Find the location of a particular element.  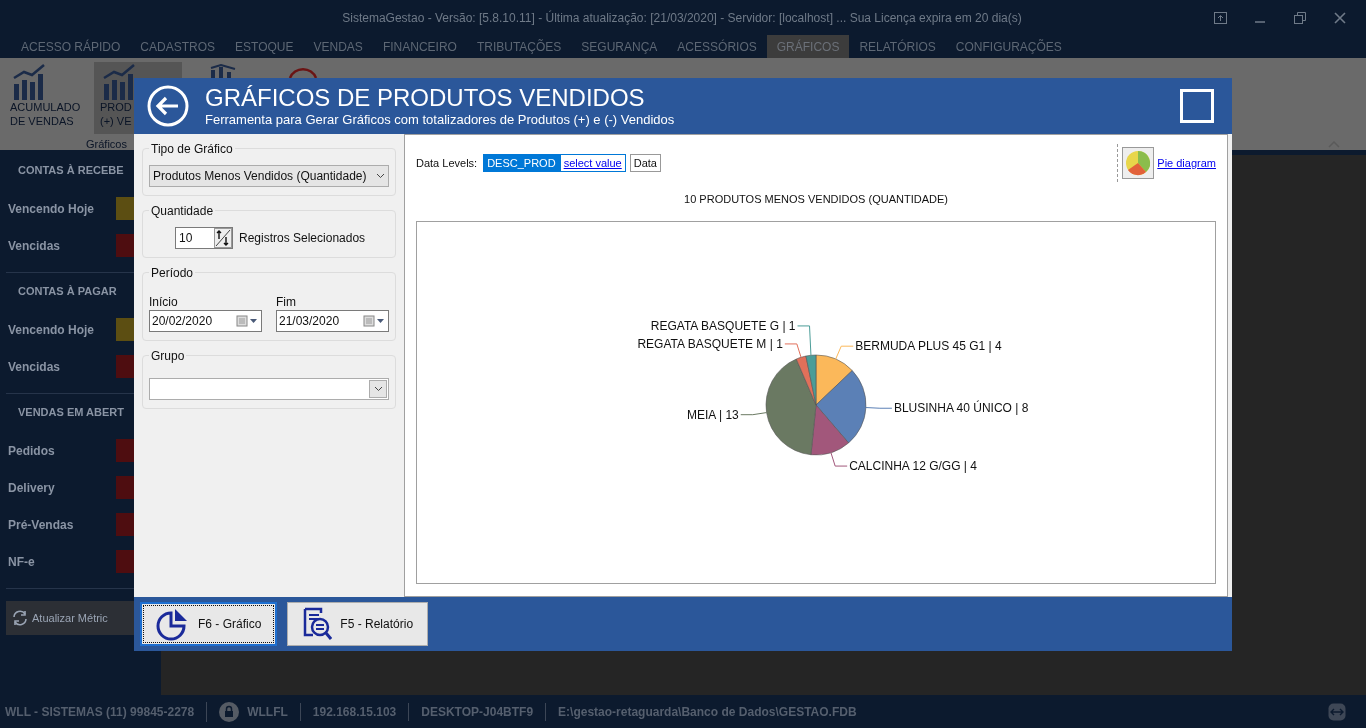

slice-label: BLUSINHA 40 ÚNICO | 8 is located at coordinates (961, 408).